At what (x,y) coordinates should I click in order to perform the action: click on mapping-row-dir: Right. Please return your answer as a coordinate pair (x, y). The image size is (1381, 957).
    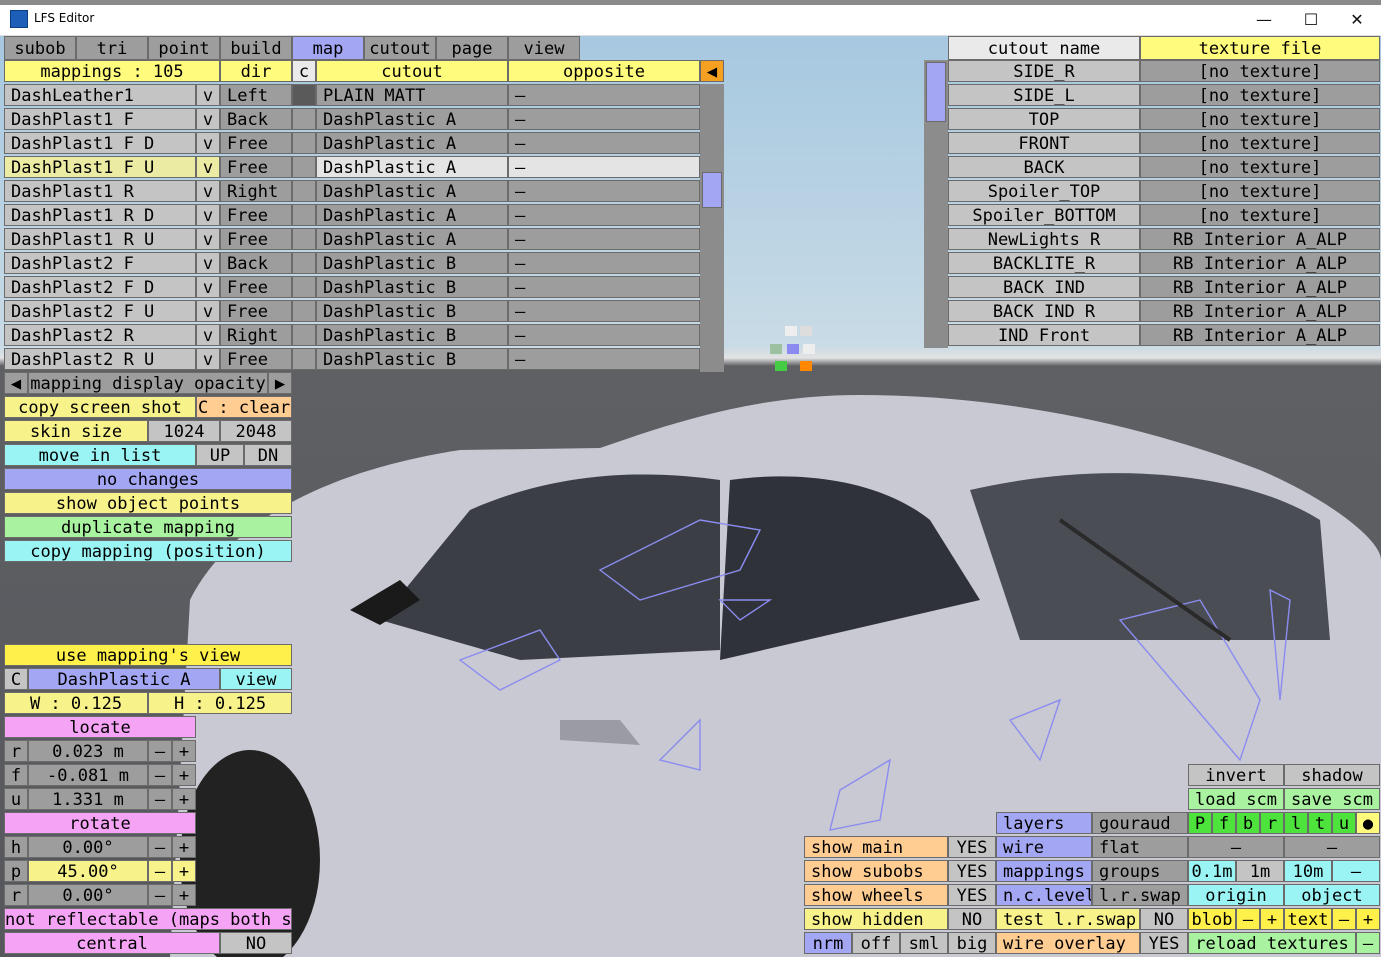
    Looking at the image, I should click on (256, 335).